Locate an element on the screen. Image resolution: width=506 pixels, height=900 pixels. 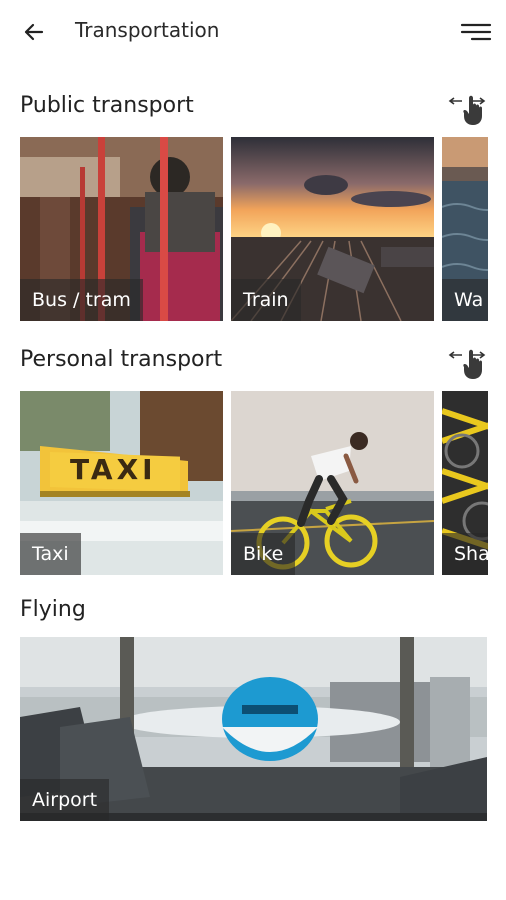
taxi-sign-text: TAXI is located at coordinates (113, 469).